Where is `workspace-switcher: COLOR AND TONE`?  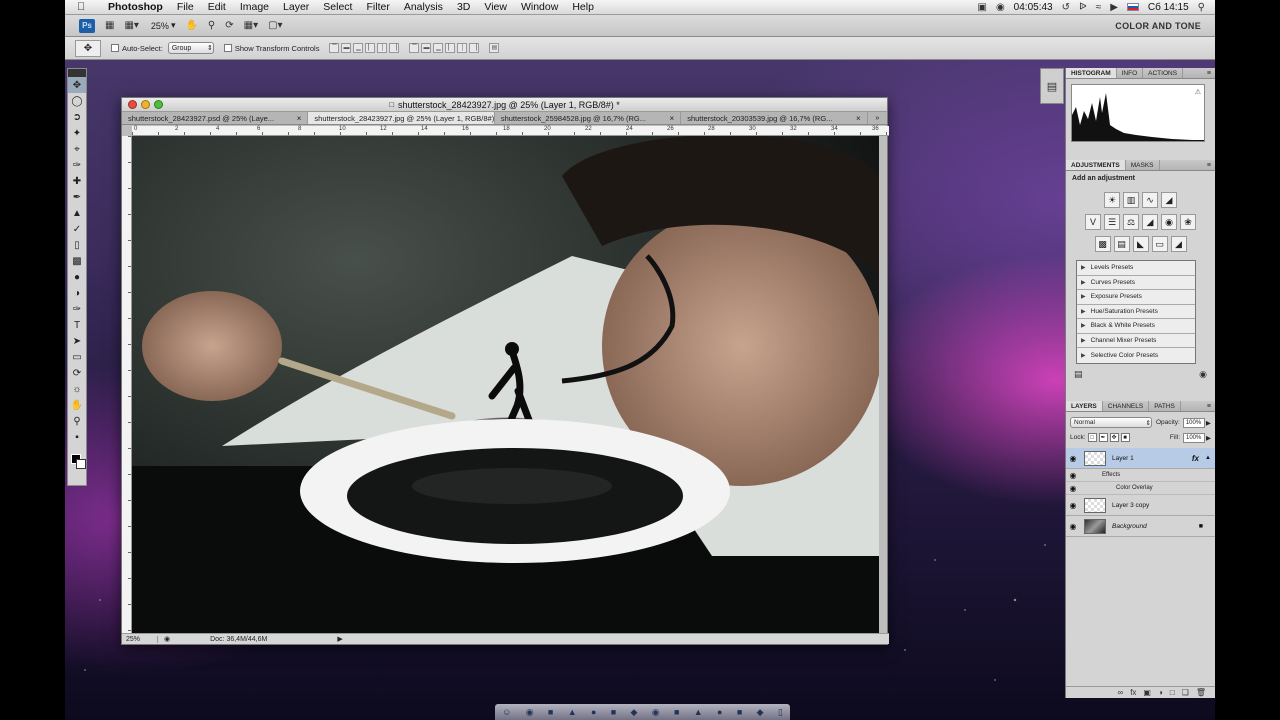 workspace-switcher: COLOR AND TONE is located at coordinates (1158, 26).